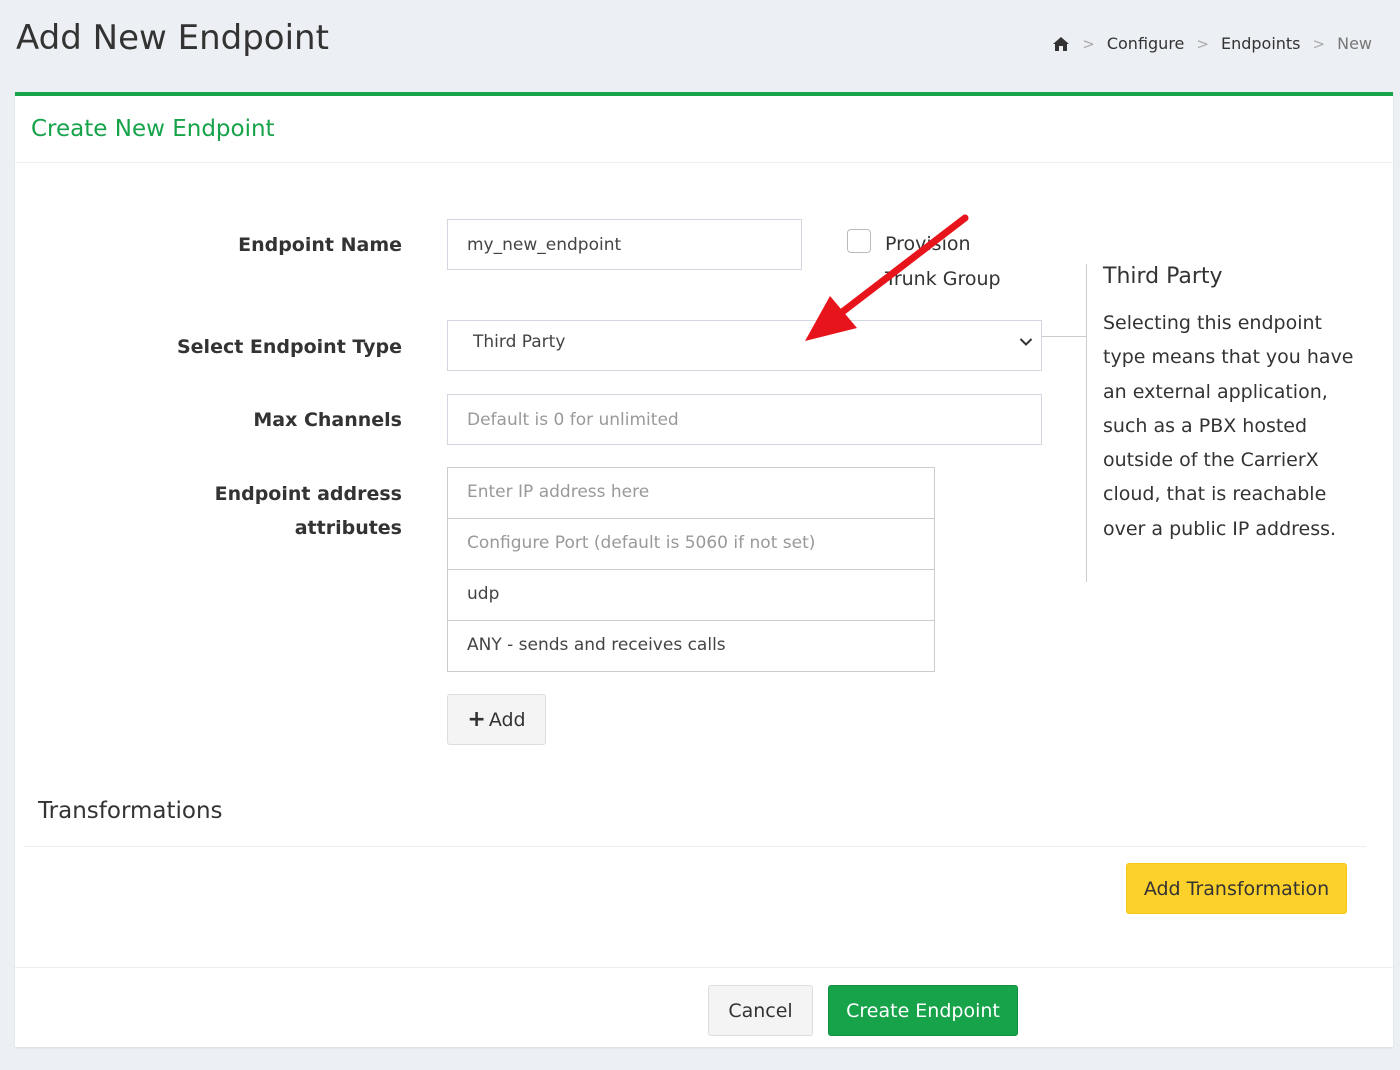 Image resolution: width=1400 pixels, height=1070 pixels. What do you see at coordinates (308, 494) in the screenshot?
I see `endpoint-address-label: Endpoint address` at bounding box center [308, 494].